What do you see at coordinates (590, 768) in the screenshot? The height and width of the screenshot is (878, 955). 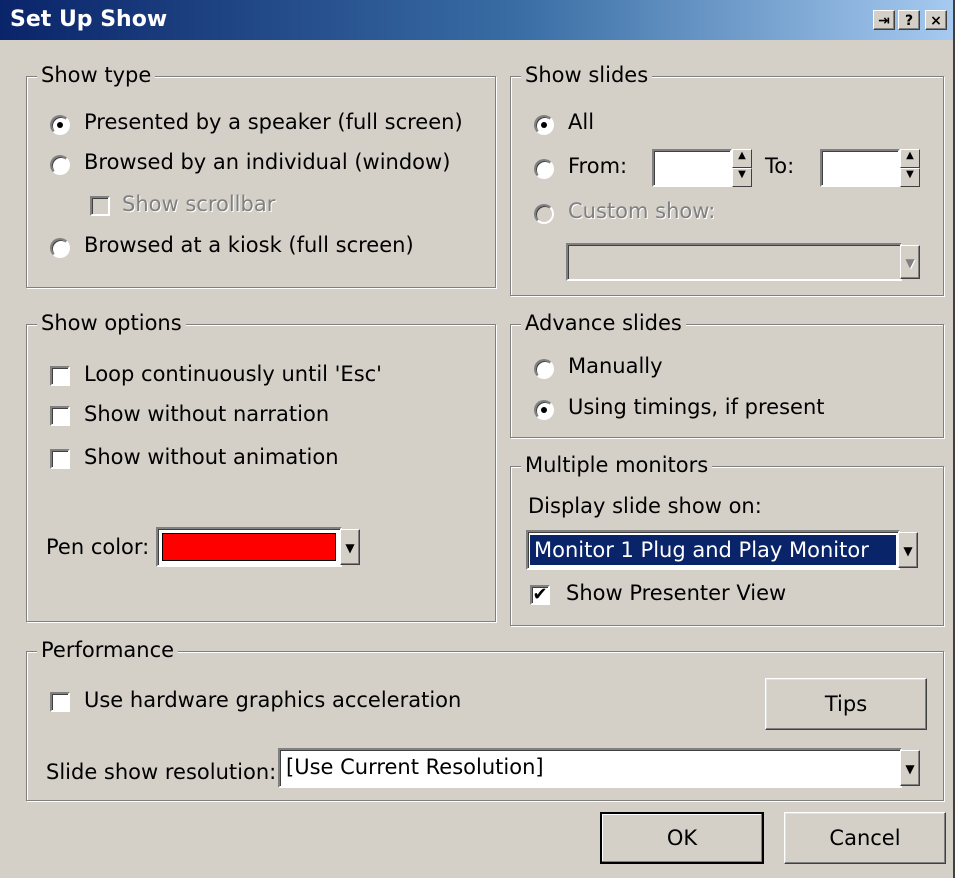 I see `resolution-select: [Use Current Resolution]` at bounding box center [590, 768].